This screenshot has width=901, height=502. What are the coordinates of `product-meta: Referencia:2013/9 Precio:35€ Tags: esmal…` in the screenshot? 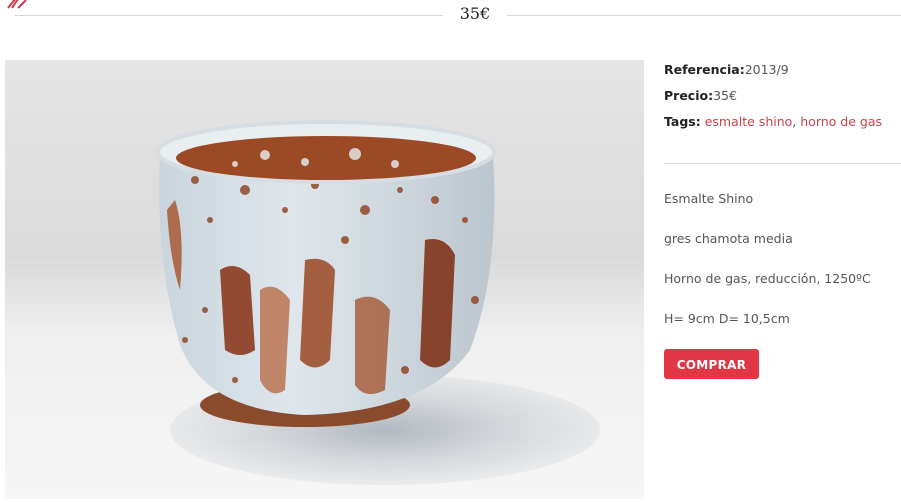 It's located at (782, 101).